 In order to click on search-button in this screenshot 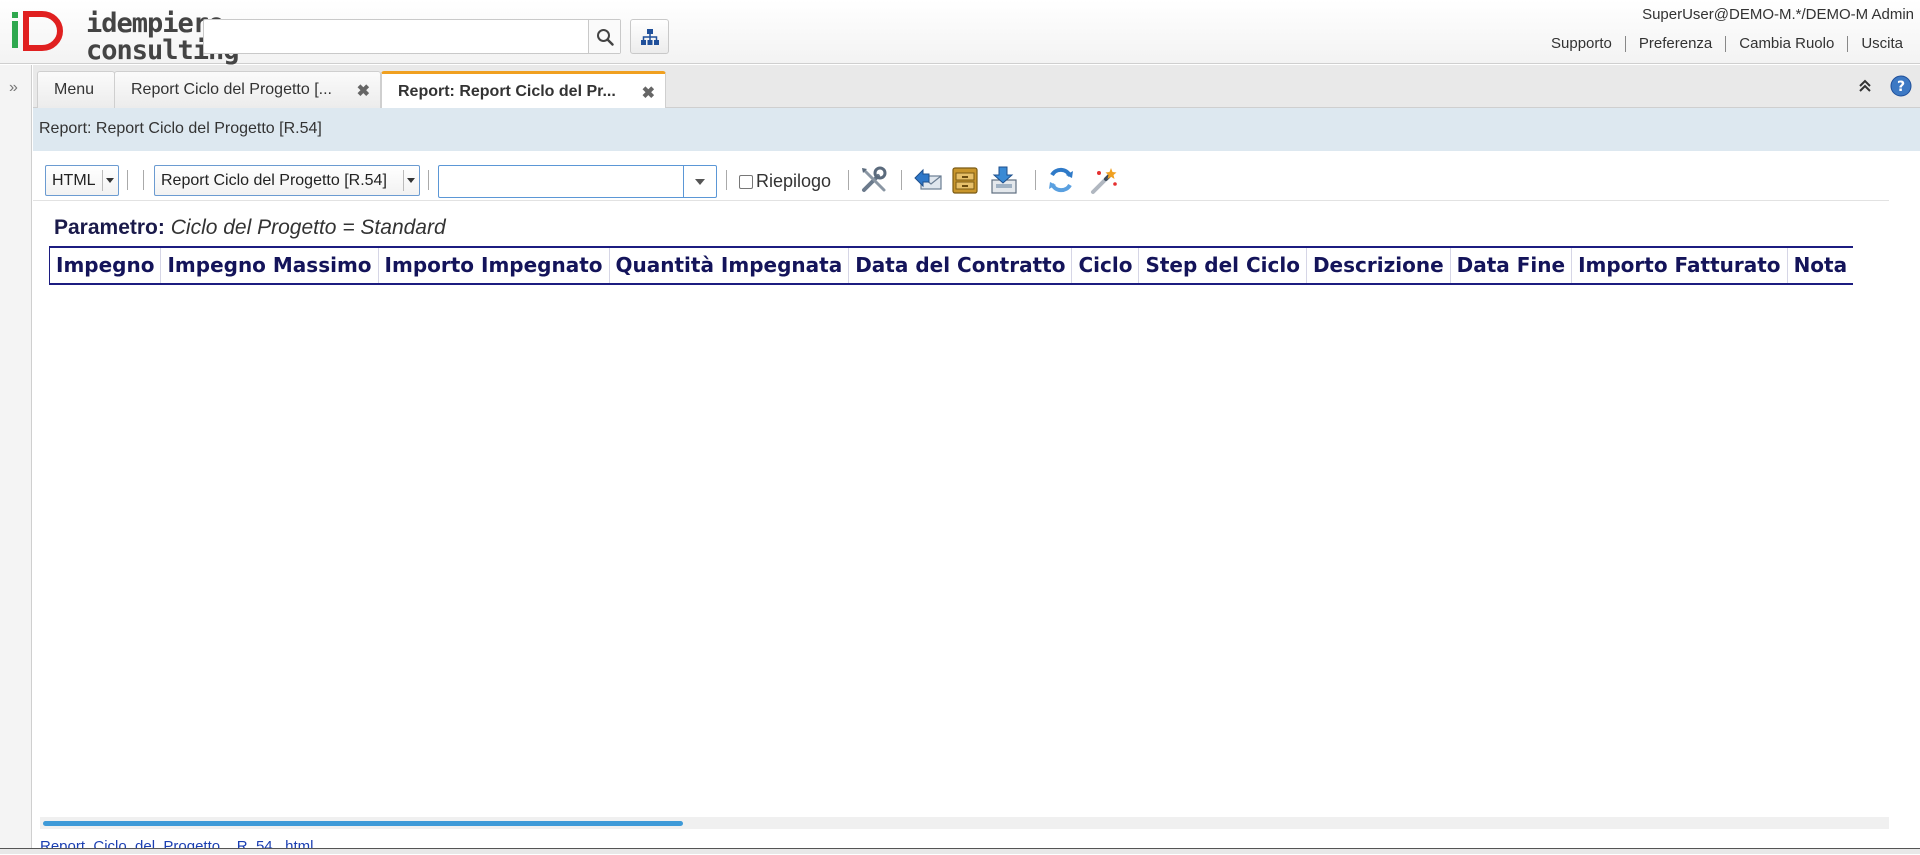, I will do `click(604, 36)`.